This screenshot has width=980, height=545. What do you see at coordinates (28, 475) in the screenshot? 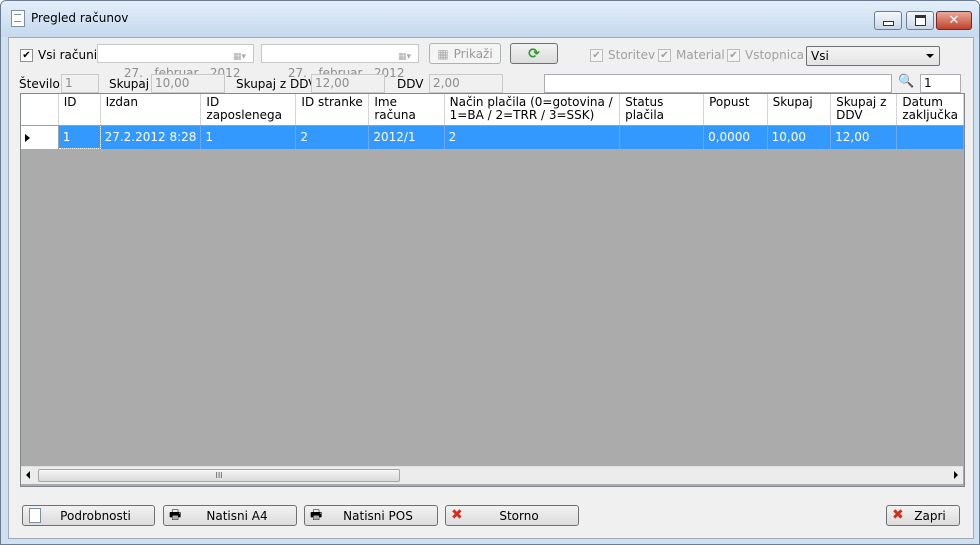
I see `scroll-left-icon` at bounding box center [28, 475].